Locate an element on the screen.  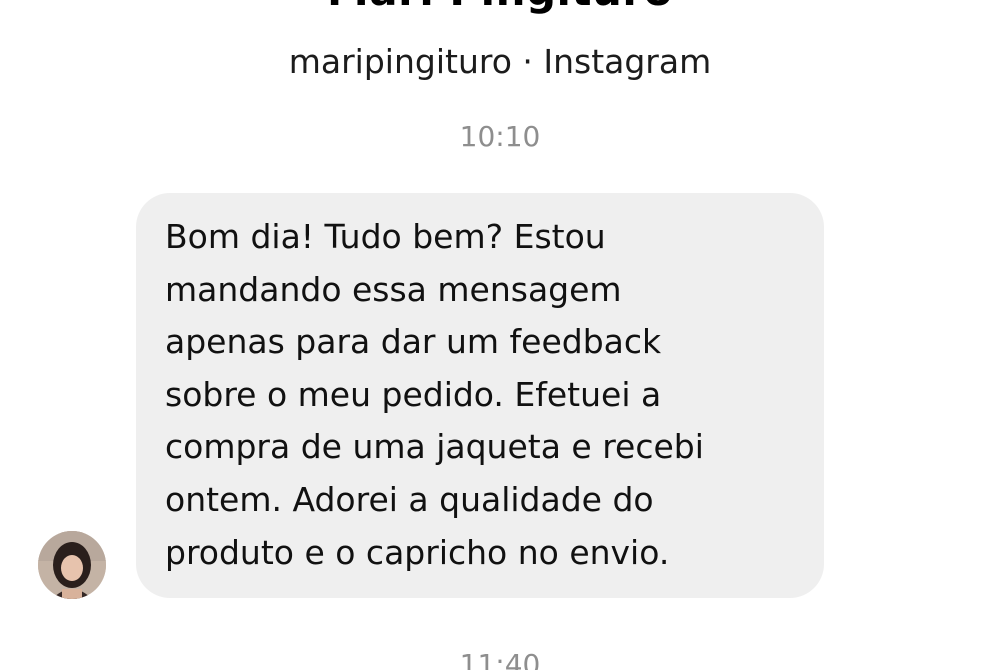
avatar is located at coordinates (72, 565).